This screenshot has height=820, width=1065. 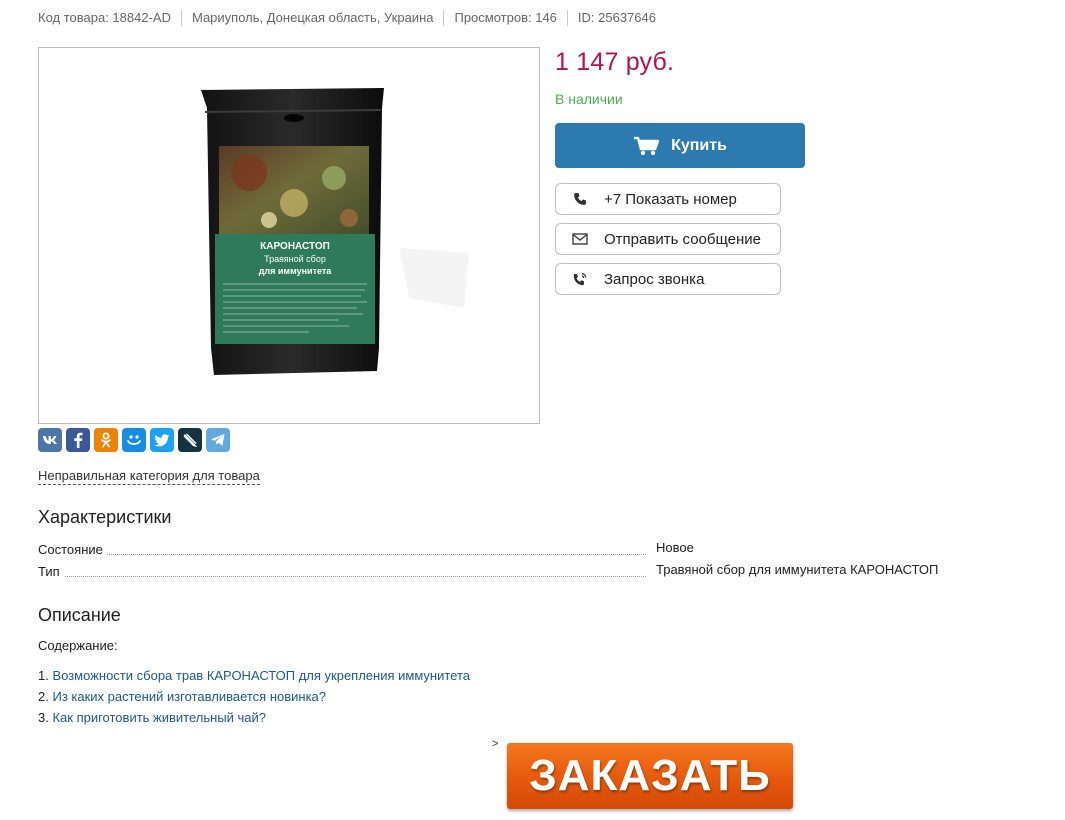 What do you see at coordinates (495, 744) in the screenshot?
I see `gt-mark: >` at bounding box center [495, 744].